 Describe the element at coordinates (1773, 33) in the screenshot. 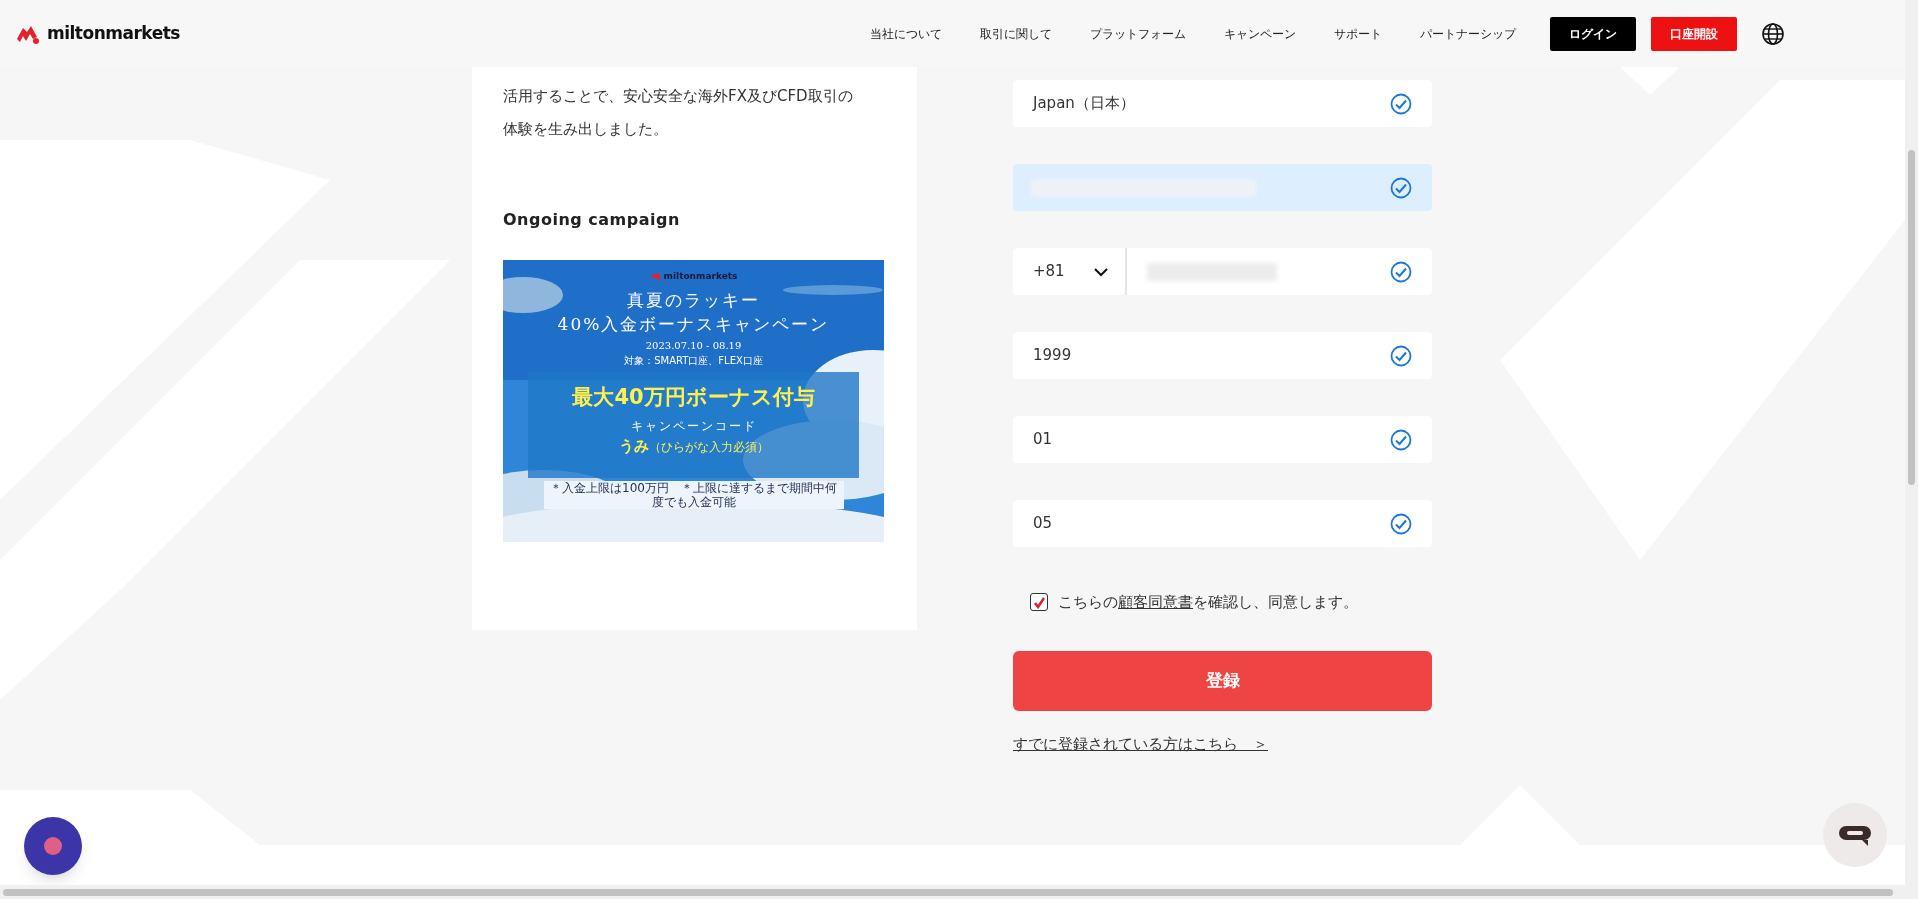

I see `globe-icon` at that location.